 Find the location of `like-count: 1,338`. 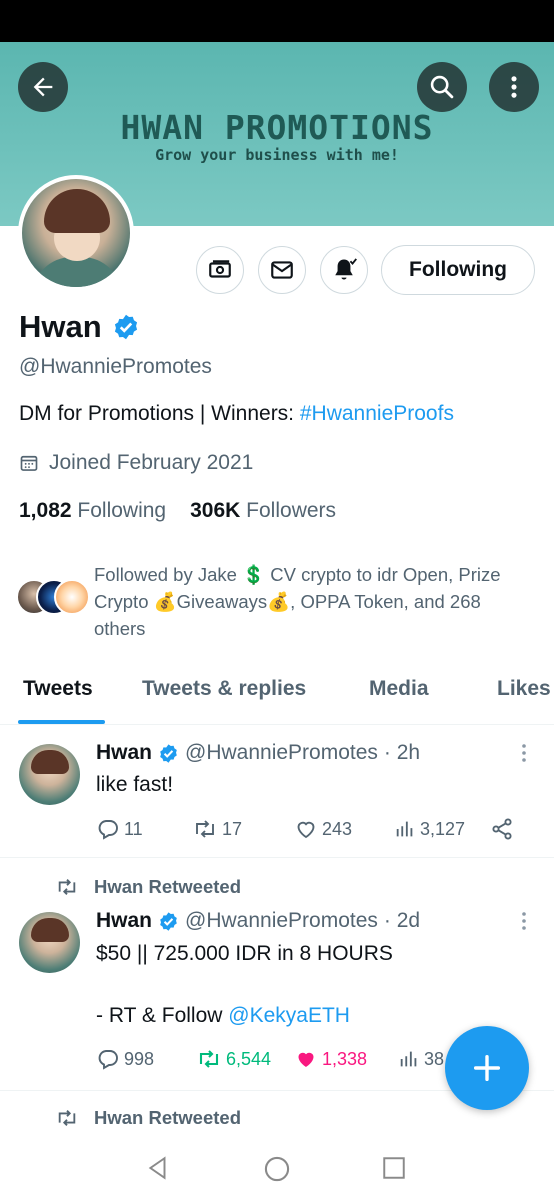

like-count: 1,338 is located at coordinates (345, 1058).